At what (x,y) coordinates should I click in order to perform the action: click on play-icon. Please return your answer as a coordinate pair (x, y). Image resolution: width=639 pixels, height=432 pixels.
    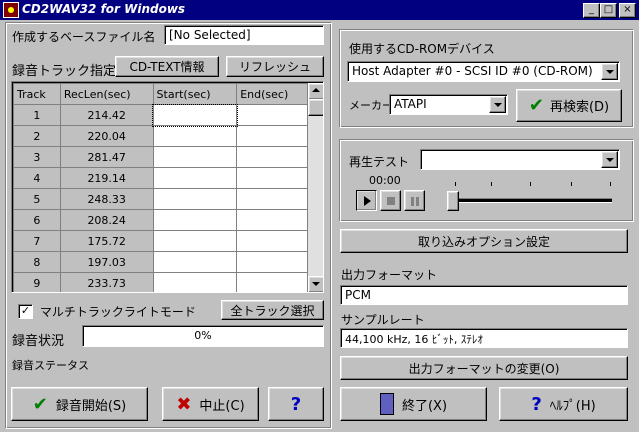
    Looking at the image, I should click on (367, 201).